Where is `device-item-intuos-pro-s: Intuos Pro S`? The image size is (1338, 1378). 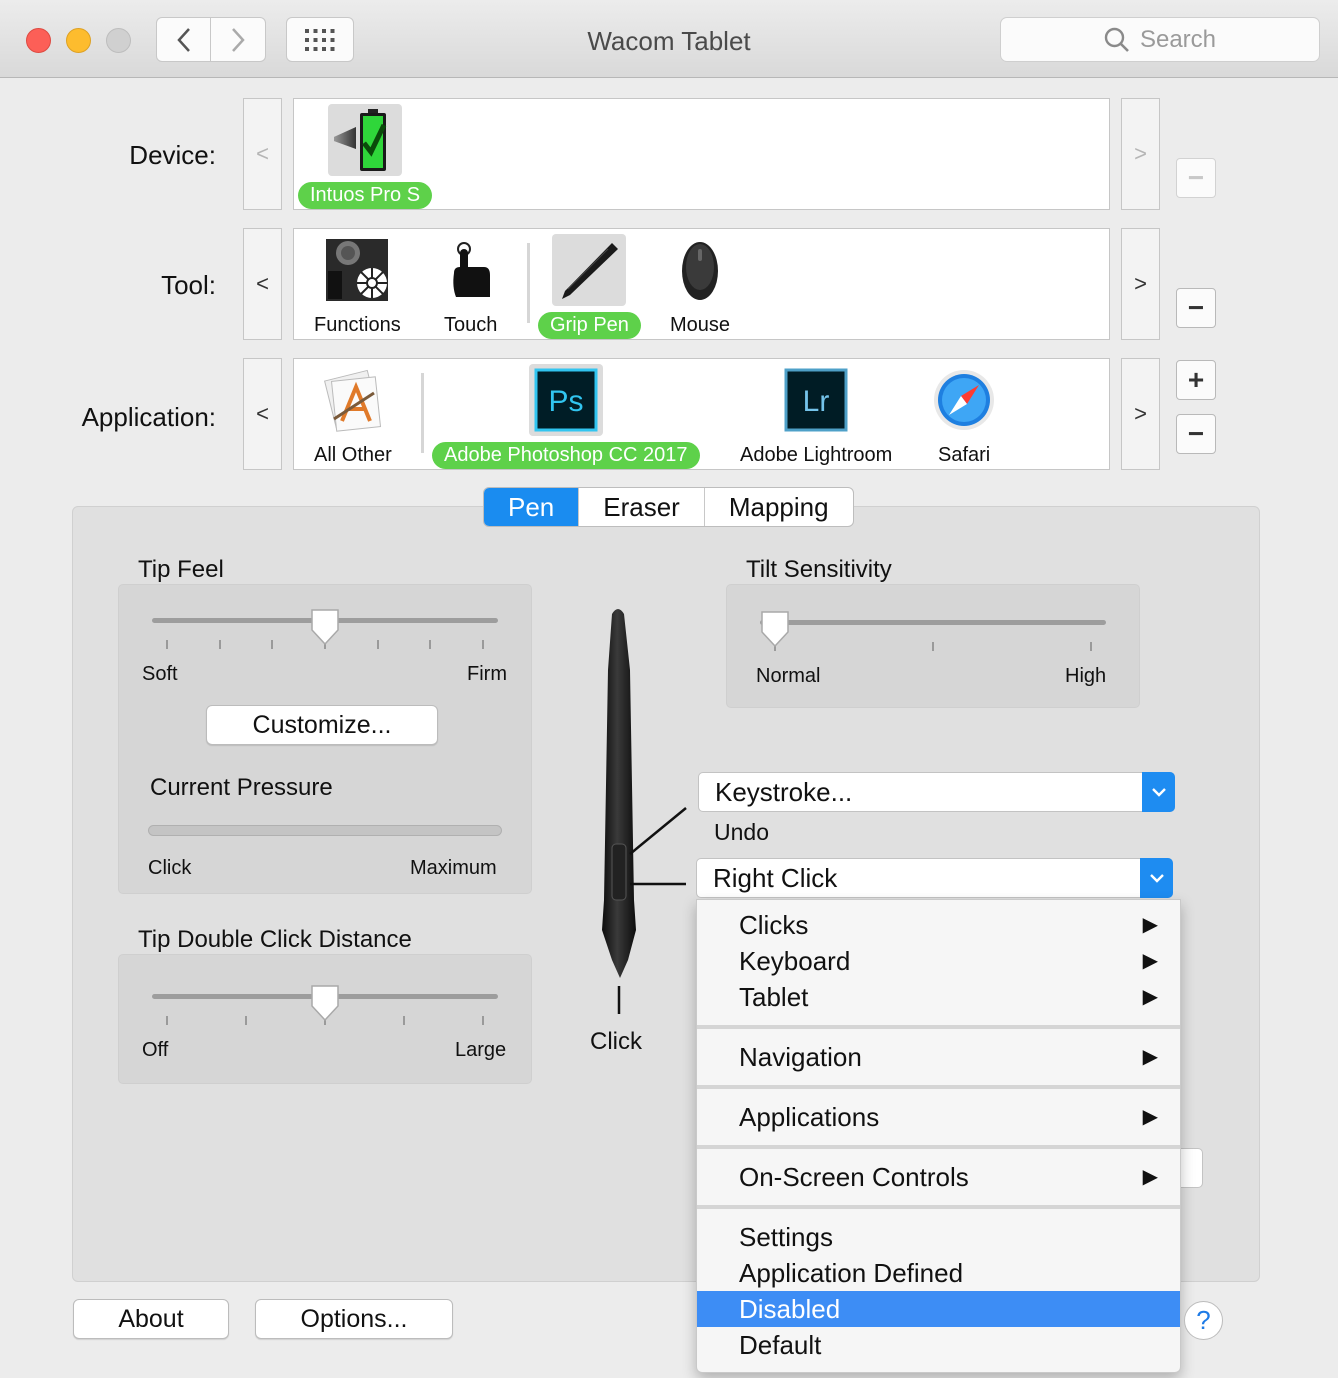
device-item-intuos-pro-s: Intuos Pro S is located at coordinates (365, 154).